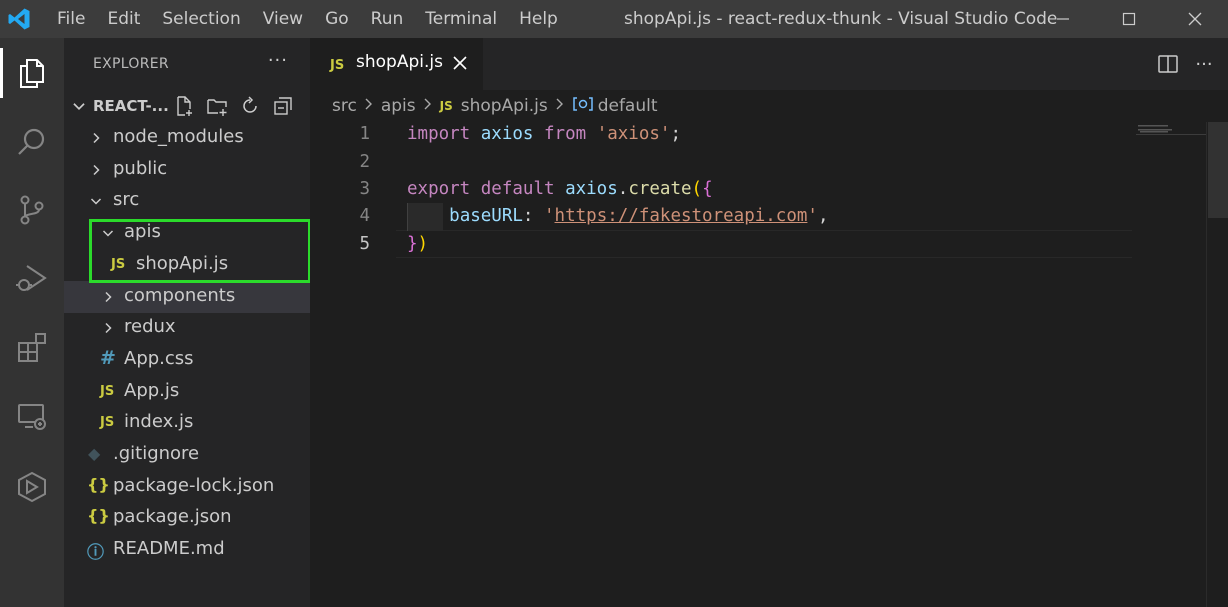 Image resolution: width=1228 pixels, height=607 pixels. Describe the element at coordinates (32, 487) in the screenshot. I see `cube-extension-icon` at that location.